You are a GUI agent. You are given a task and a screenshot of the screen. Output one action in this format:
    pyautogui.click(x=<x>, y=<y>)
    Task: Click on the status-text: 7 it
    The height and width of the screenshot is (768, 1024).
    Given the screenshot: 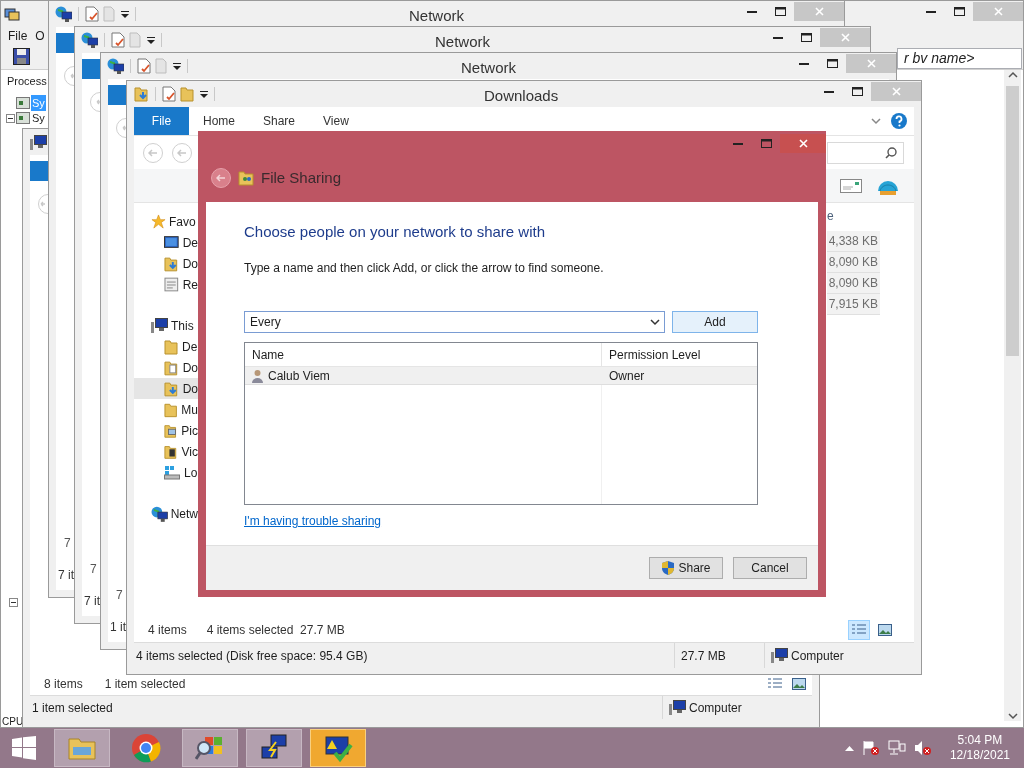 What is the action you would take?
    pyautogui.click(x=92, y=601)
    